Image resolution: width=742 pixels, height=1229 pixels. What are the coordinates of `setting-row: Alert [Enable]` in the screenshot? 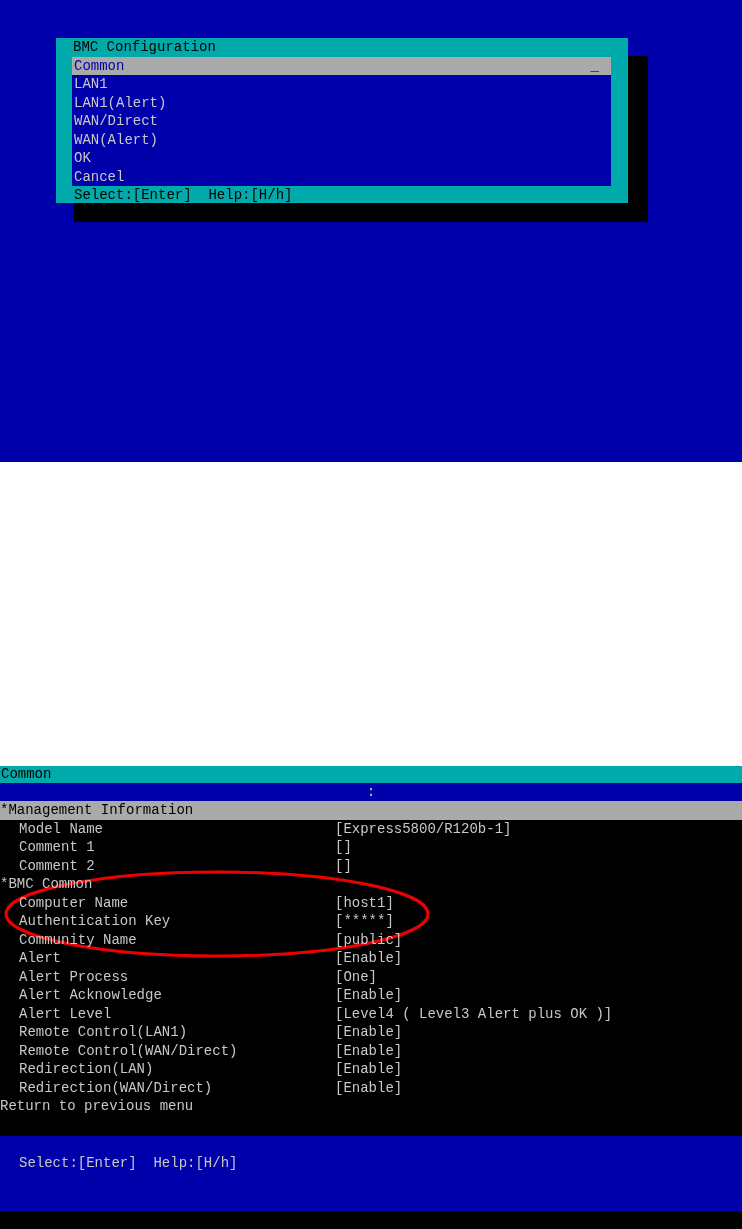 It's located at (371, 958).